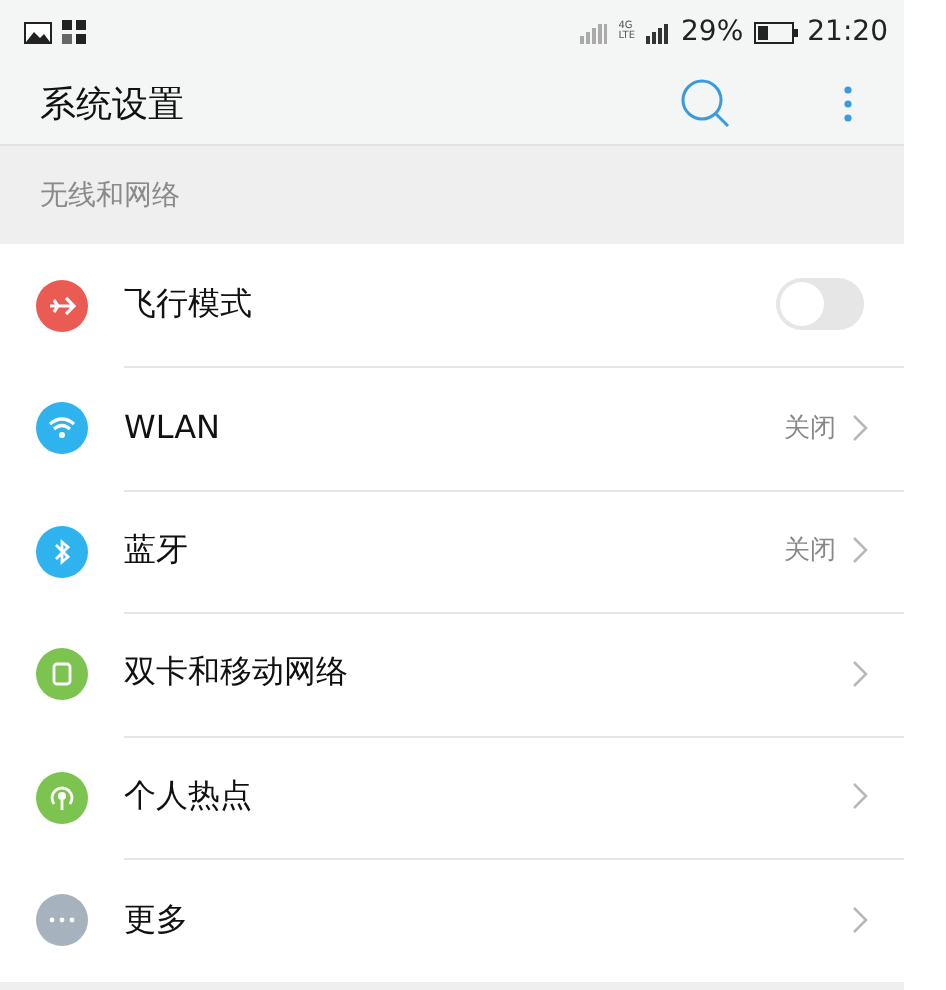  I want to click on search-icon, so click(706, 104).